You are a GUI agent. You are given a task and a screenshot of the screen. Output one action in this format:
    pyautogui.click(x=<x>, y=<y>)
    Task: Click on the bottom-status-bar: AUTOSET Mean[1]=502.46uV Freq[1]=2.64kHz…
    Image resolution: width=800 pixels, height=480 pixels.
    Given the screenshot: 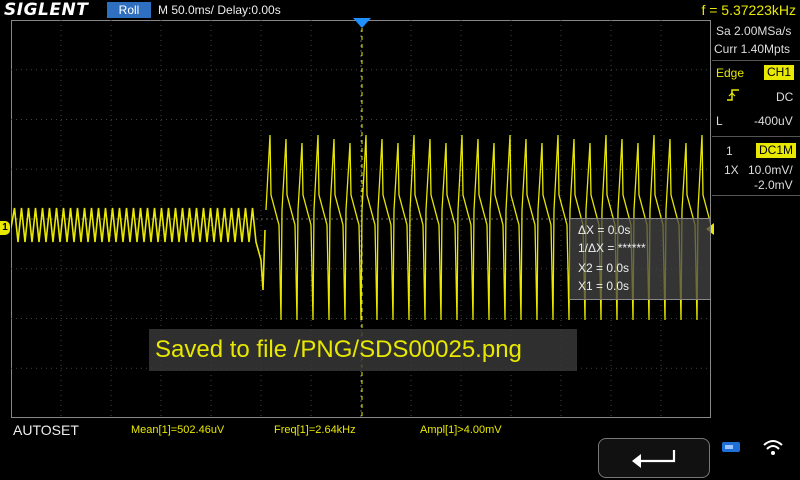 What is the action you would take?
    pyautogui.click(x=400, y=449)
    